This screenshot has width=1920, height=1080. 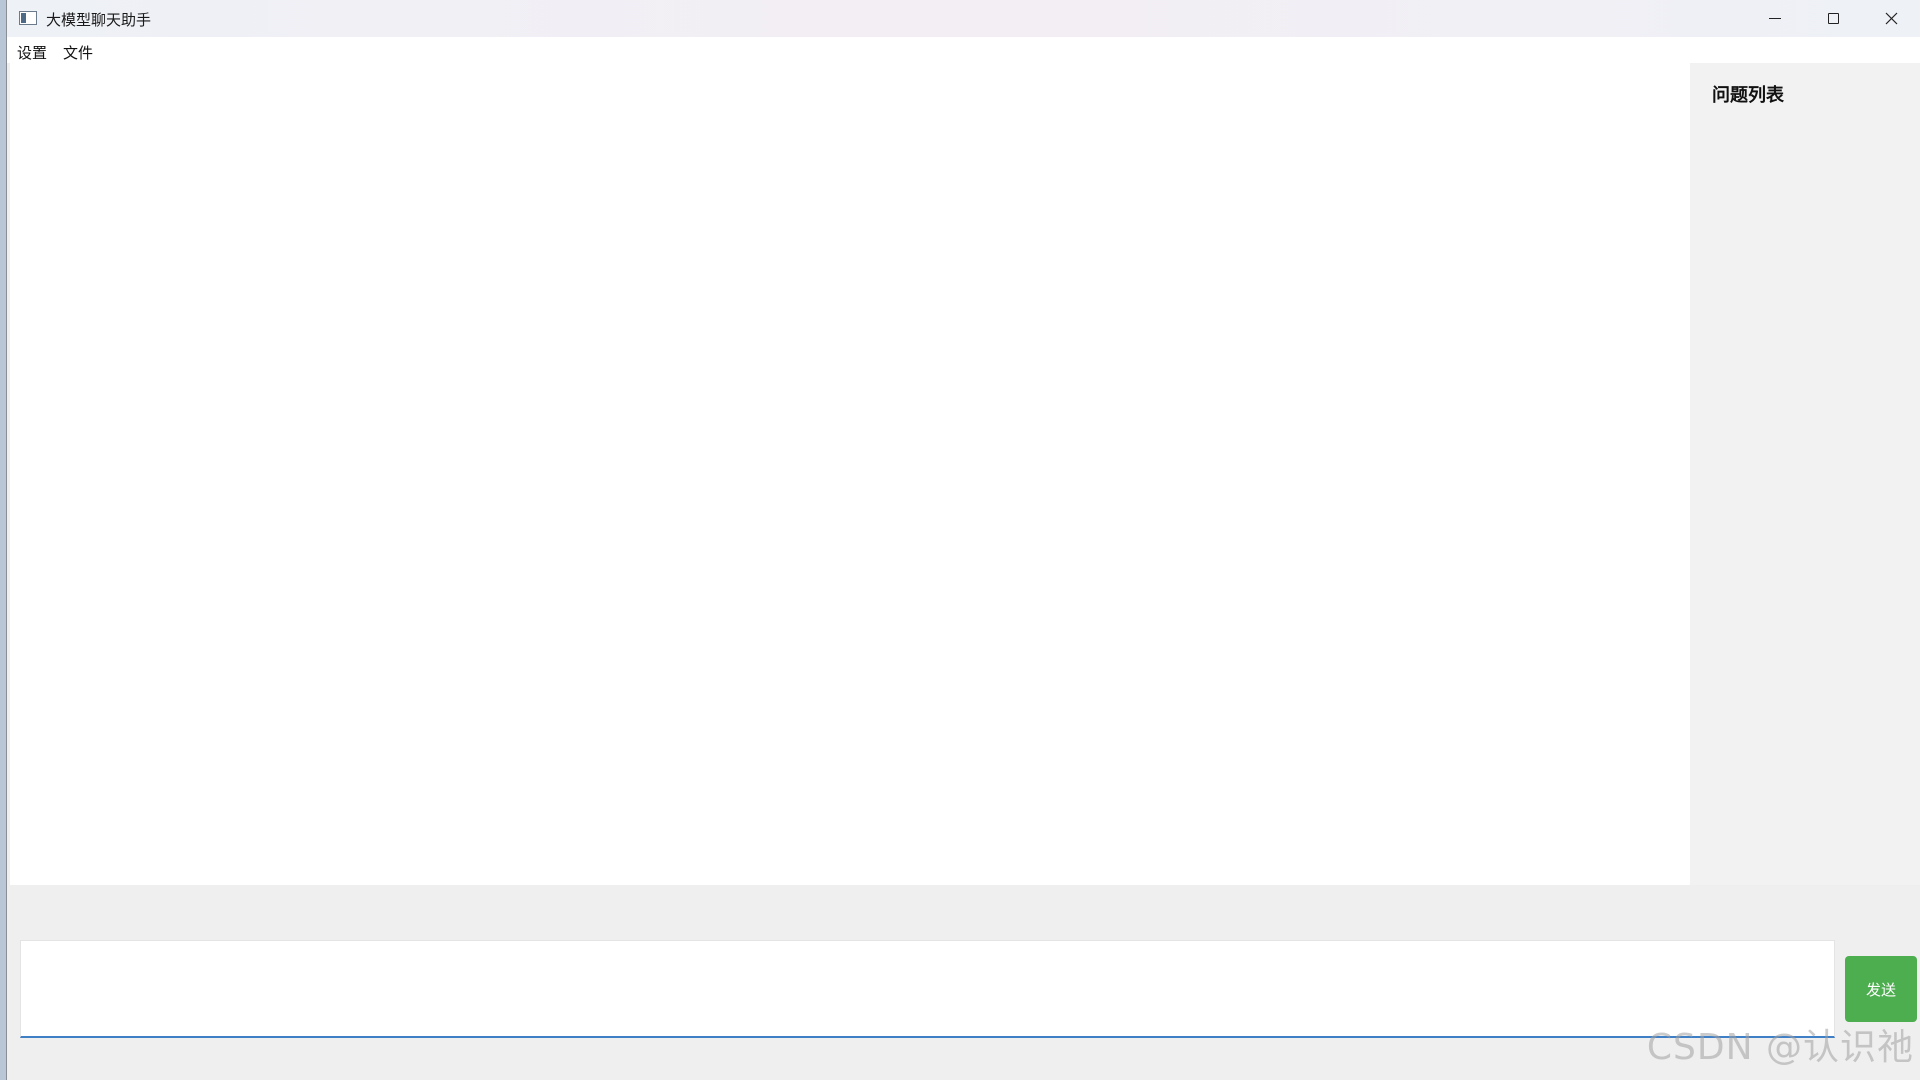 I want to click on close-icon, so click(x=1891, y=18).